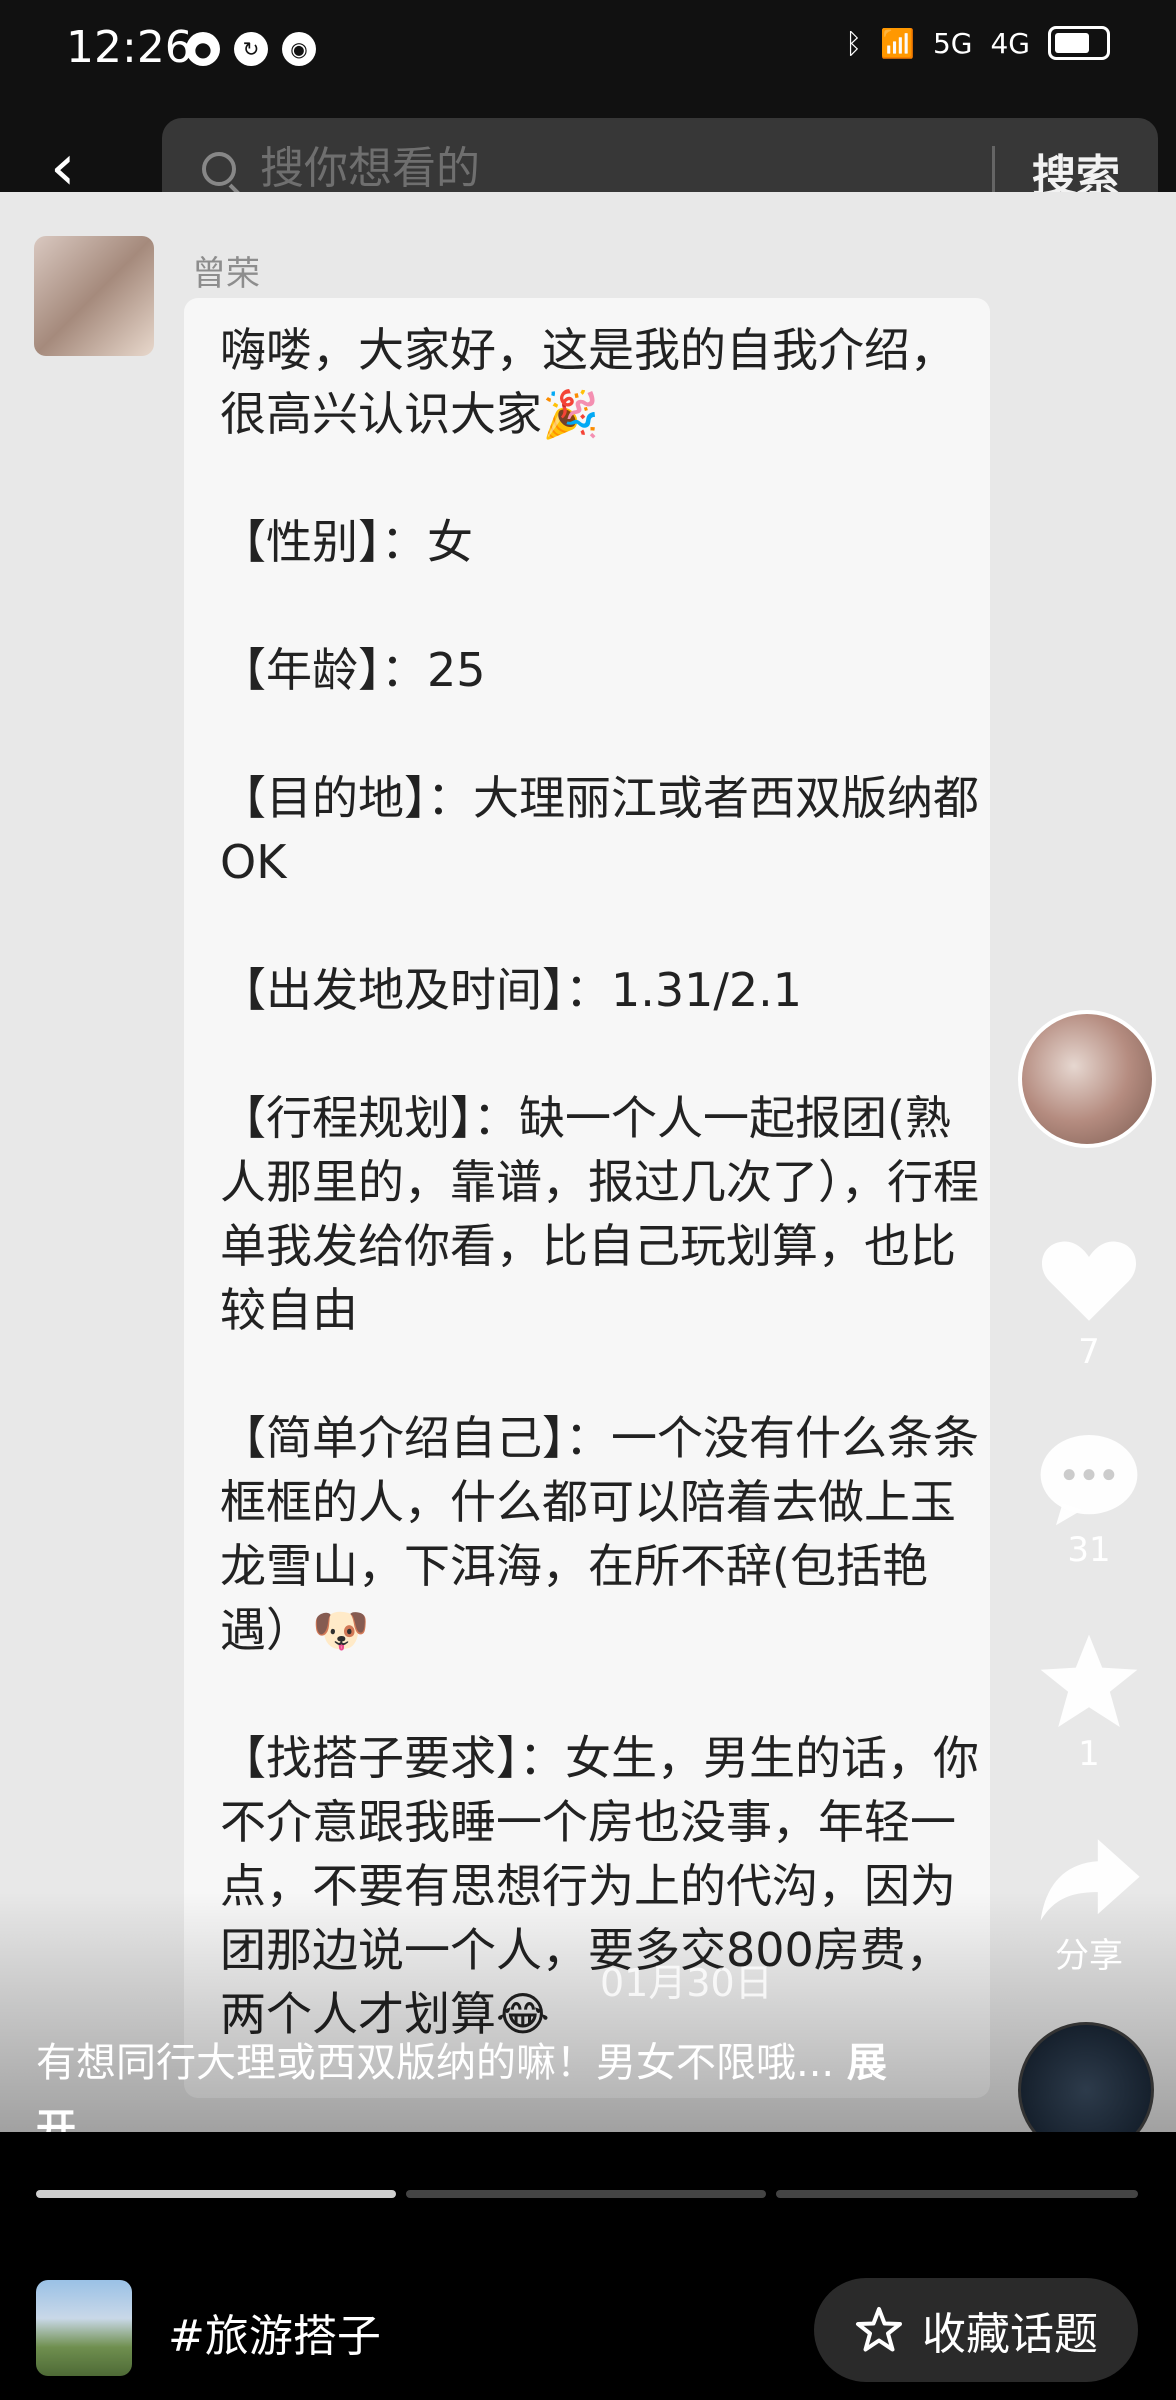 The width and height of the screenshot is (1176, 2400). What do you see at coordinates (854, 43) in the screenshot?
I see `bluetooth-icon: ᛒ` at bounding box center [854, 43].